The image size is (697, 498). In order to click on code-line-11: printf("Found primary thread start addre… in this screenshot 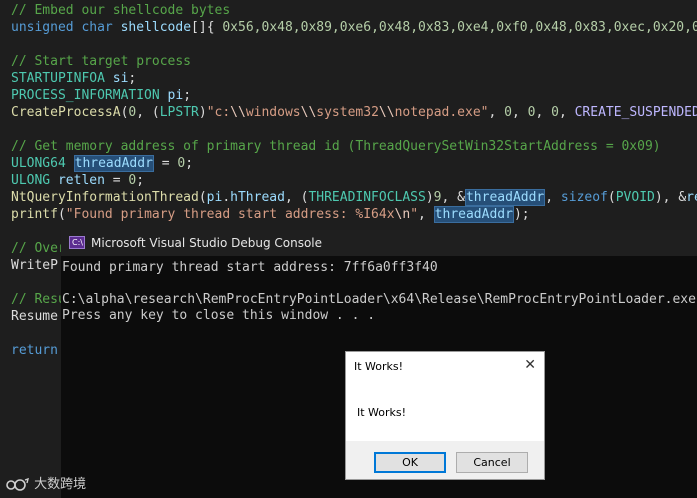, I will do `click(270, 214)`.